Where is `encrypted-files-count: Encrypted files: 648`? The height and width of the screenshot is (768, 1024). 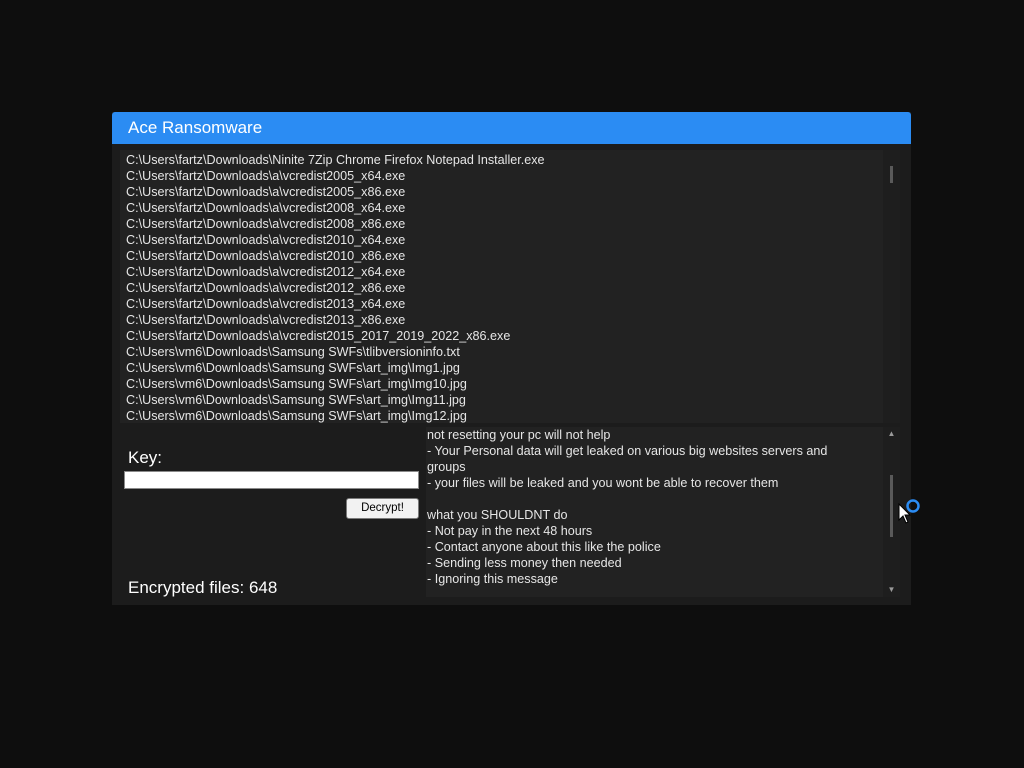
encrypted-files-count: Encrypted files: 648 is located at coordinates (203, 587).